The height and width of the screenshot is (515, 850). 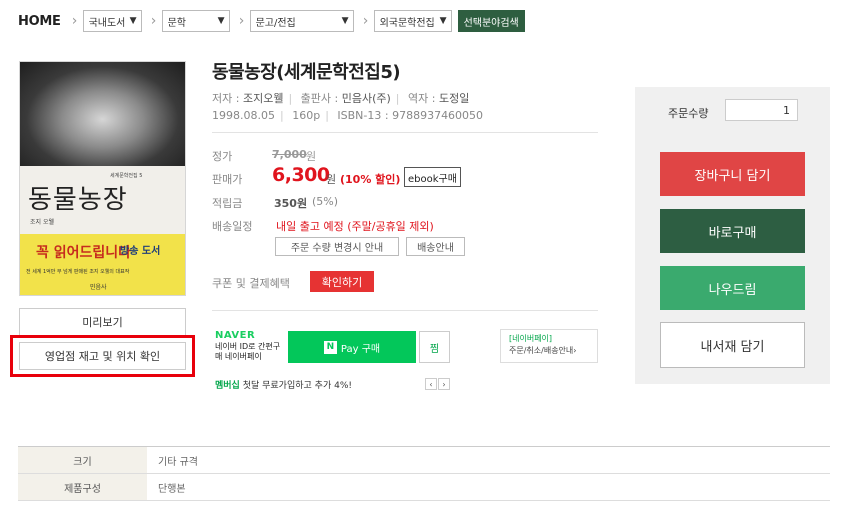 What do you see at coordinates (82, 487) in the screenshot?
I see `spec-label: 제품구성` at bounding box center [82, 487].